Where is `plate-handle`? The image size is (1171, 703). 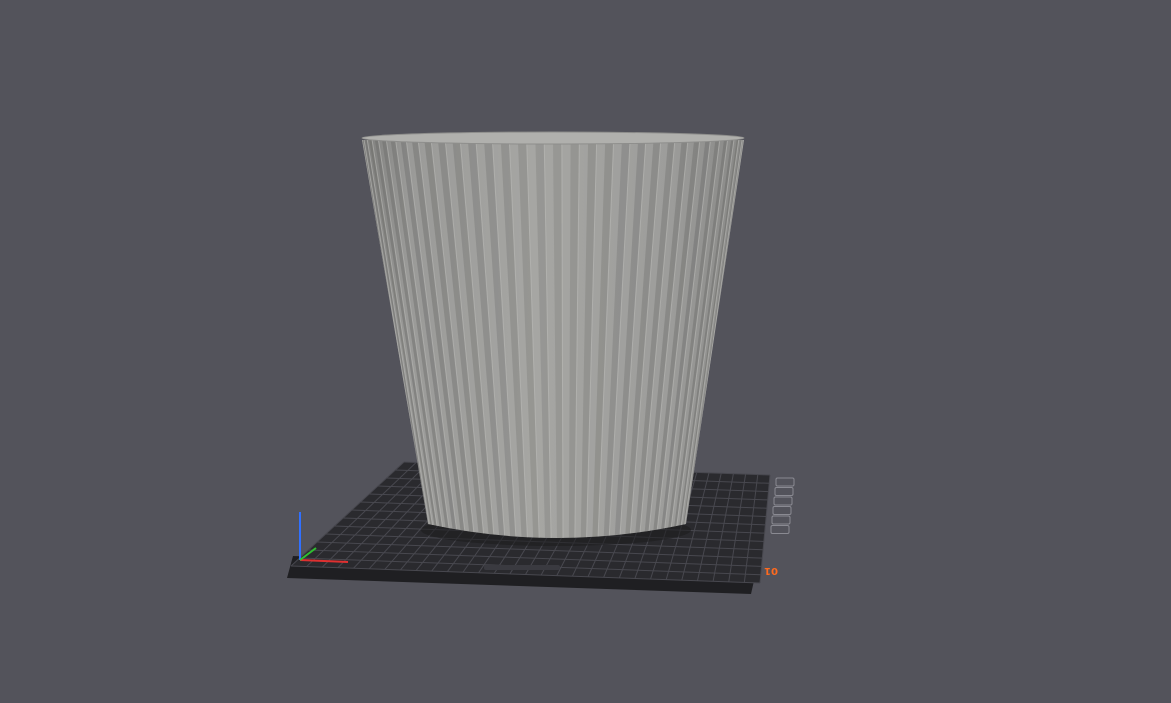 plate-handle is located at coordinates (522, 567).